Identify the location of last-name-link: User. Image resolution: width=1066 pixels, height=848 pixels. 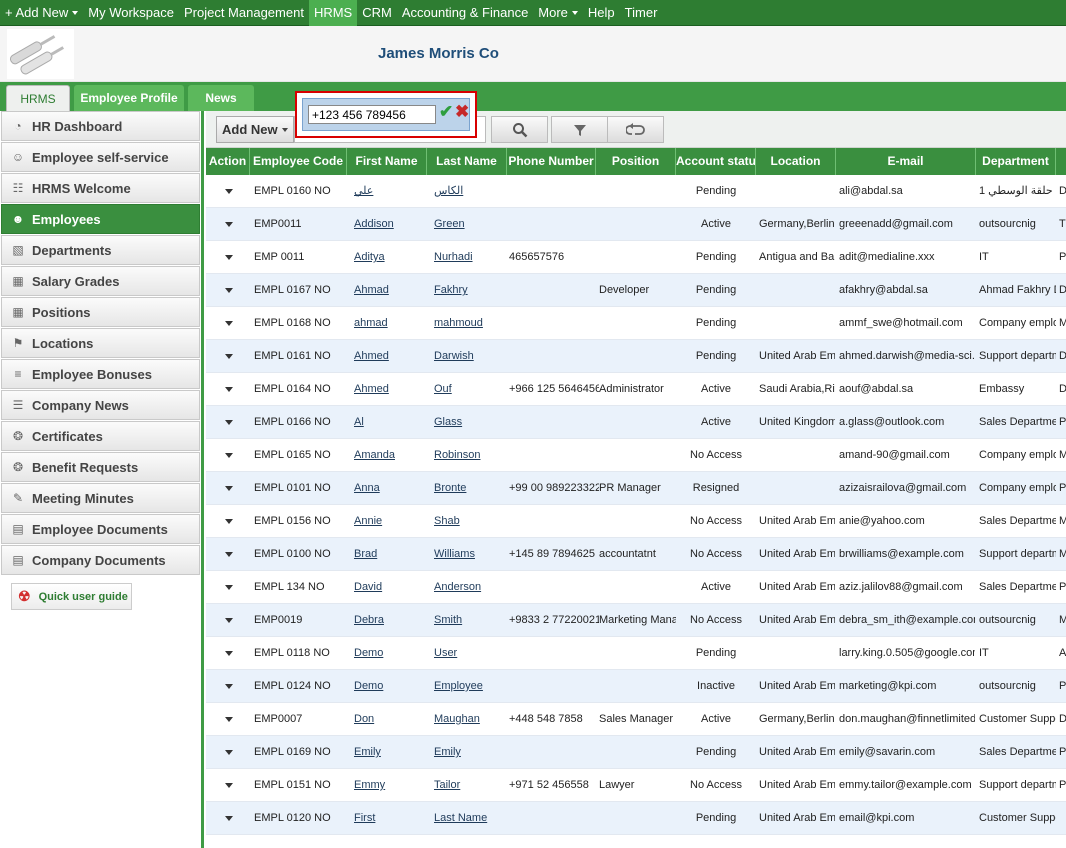
(470, 653).